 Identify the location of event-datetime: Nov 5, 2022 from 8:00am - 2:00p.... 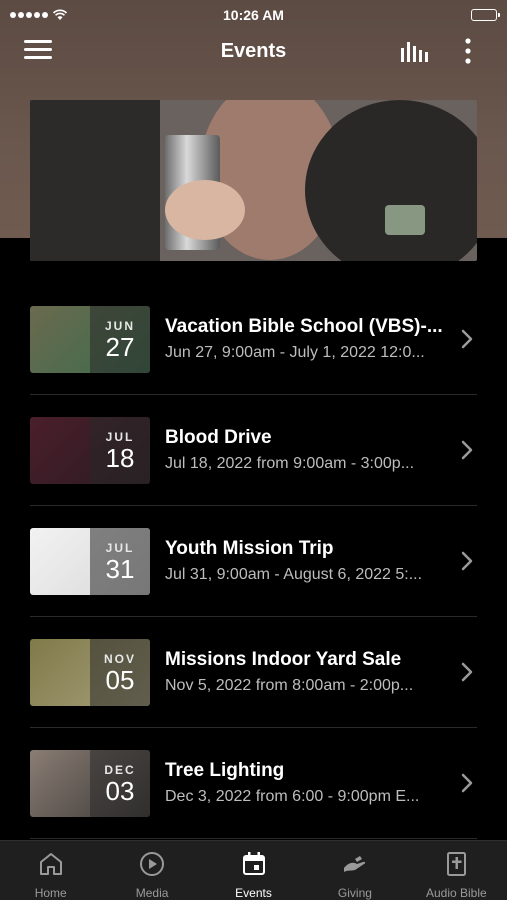
(289, 685).